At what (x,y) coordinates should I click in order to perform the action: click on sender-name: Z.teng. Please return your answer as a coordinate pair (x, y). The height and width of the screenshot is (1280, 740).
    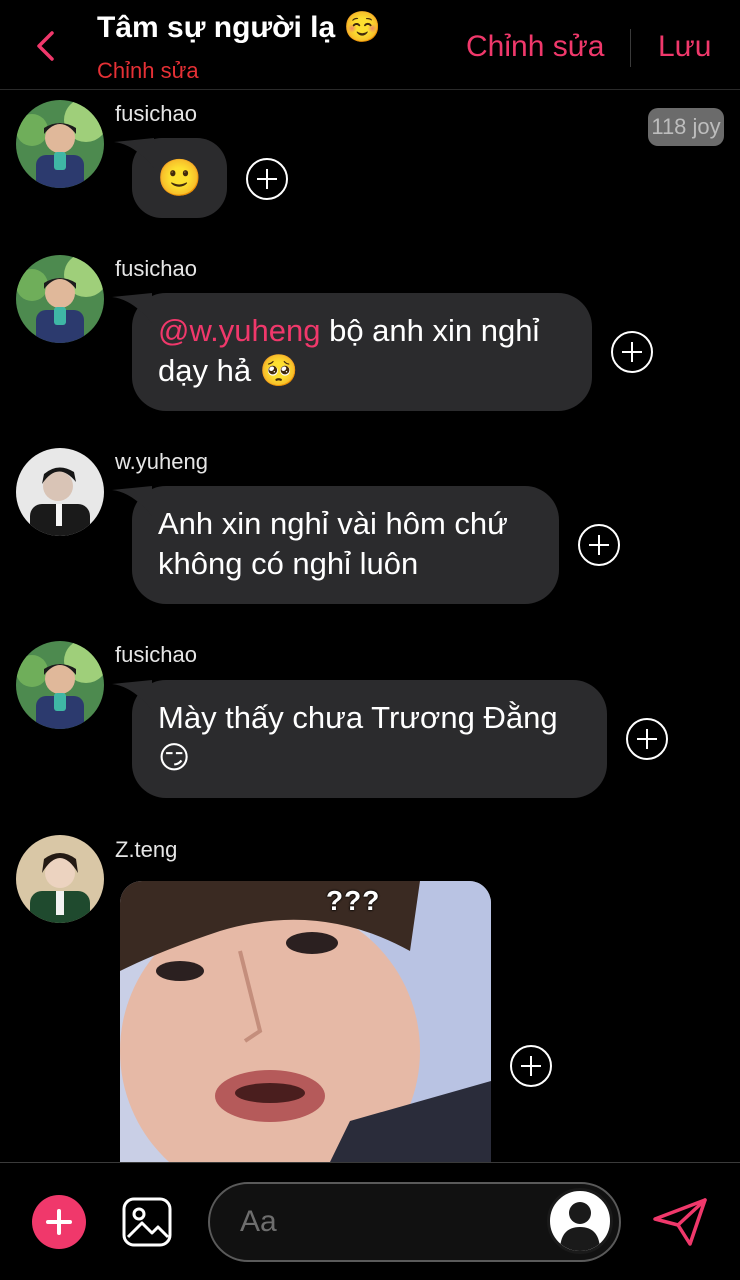
    Looking at the image, I should click on (146, 849).